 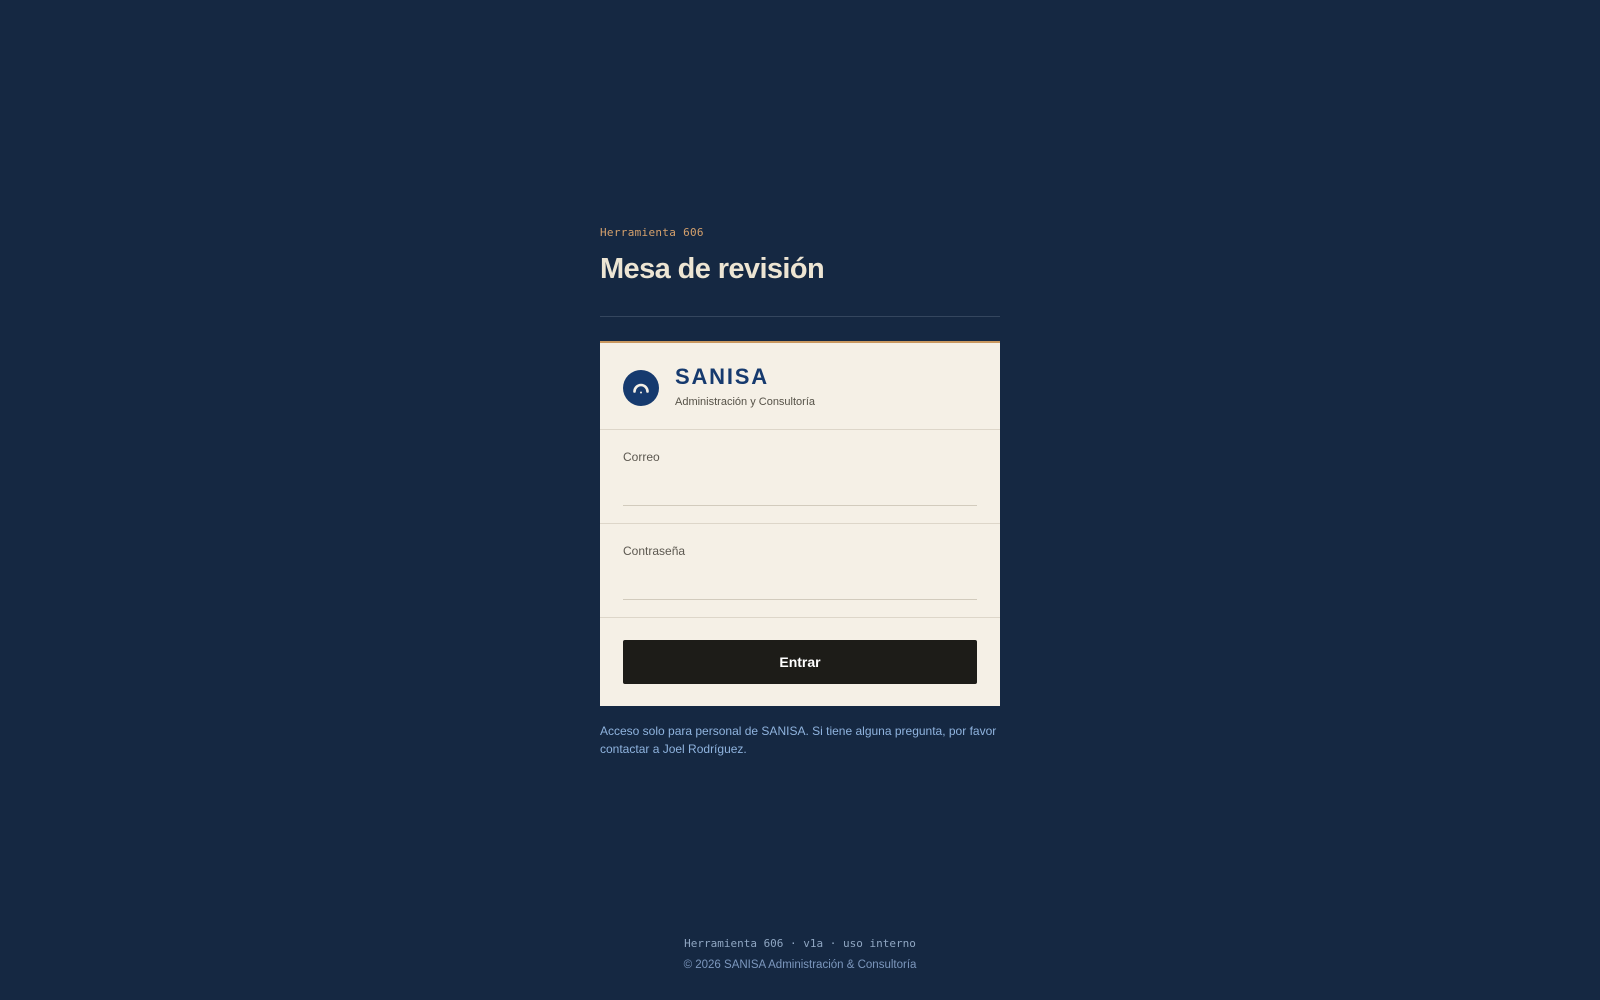 I want to click on password-field-group: Contraseña, so click(x=800, y=571).